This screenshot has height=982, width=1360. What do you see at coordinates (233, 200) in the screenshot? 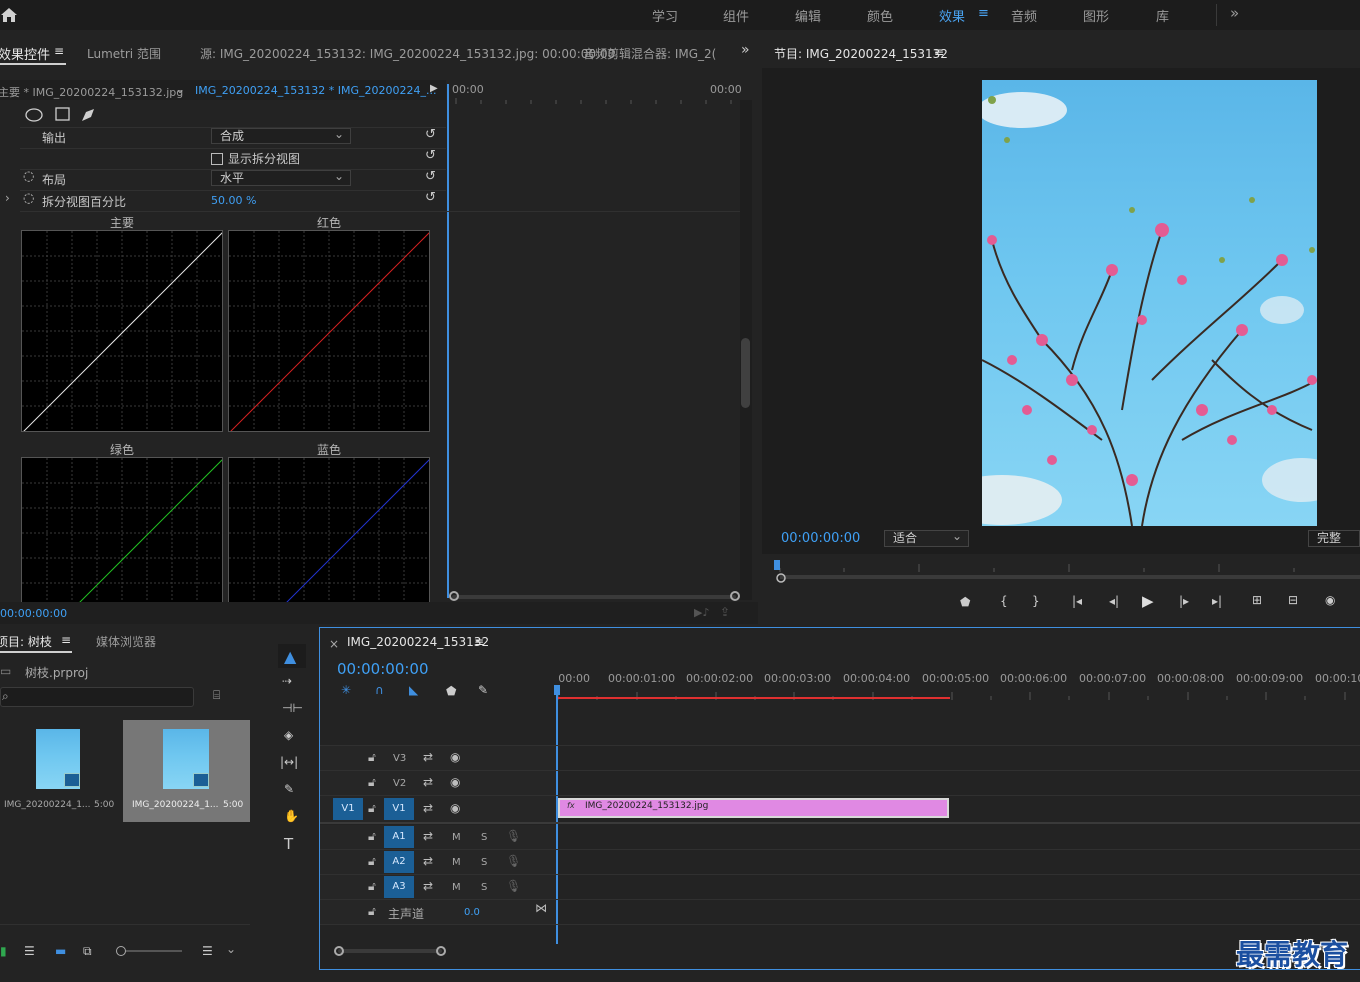
I see `split-percent-value: 50.00 %` at bounding box center [233, 200].